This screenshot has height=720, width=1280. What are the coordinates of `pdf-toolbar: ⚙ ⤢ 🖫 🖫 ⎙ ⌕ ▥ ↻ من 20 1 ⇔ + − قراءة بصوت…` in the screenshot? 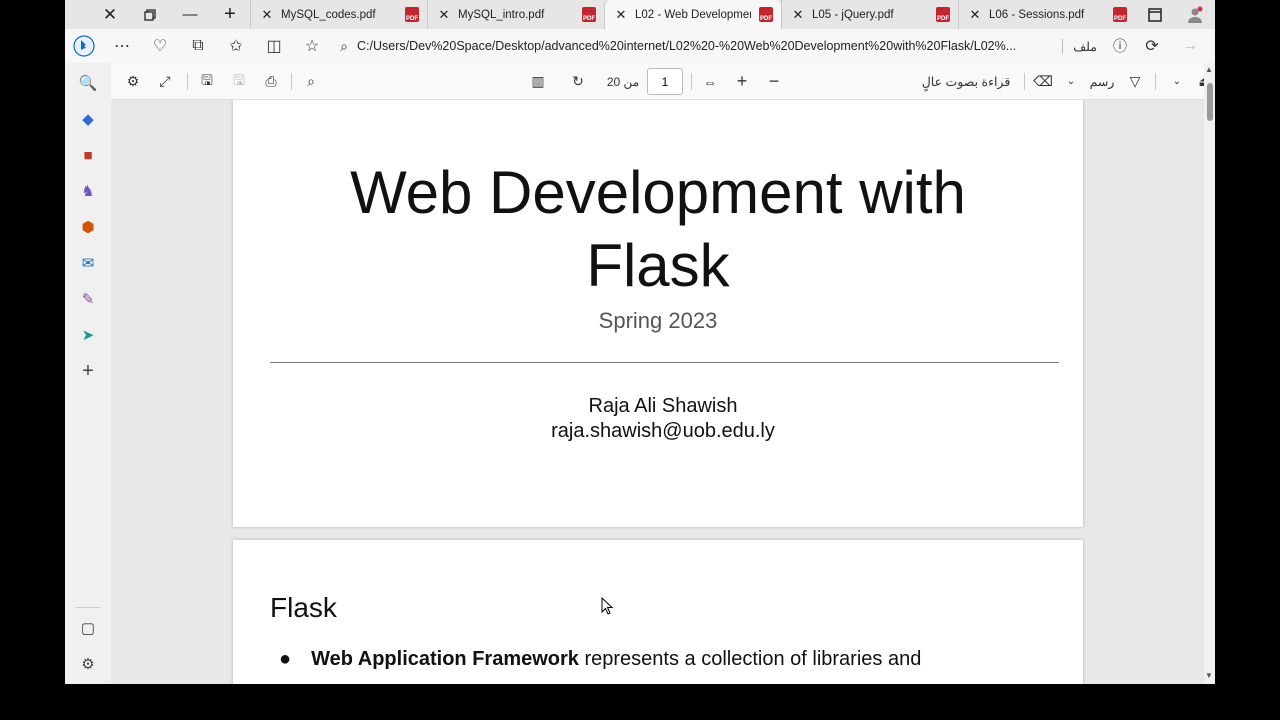 It's located at (663, 81).